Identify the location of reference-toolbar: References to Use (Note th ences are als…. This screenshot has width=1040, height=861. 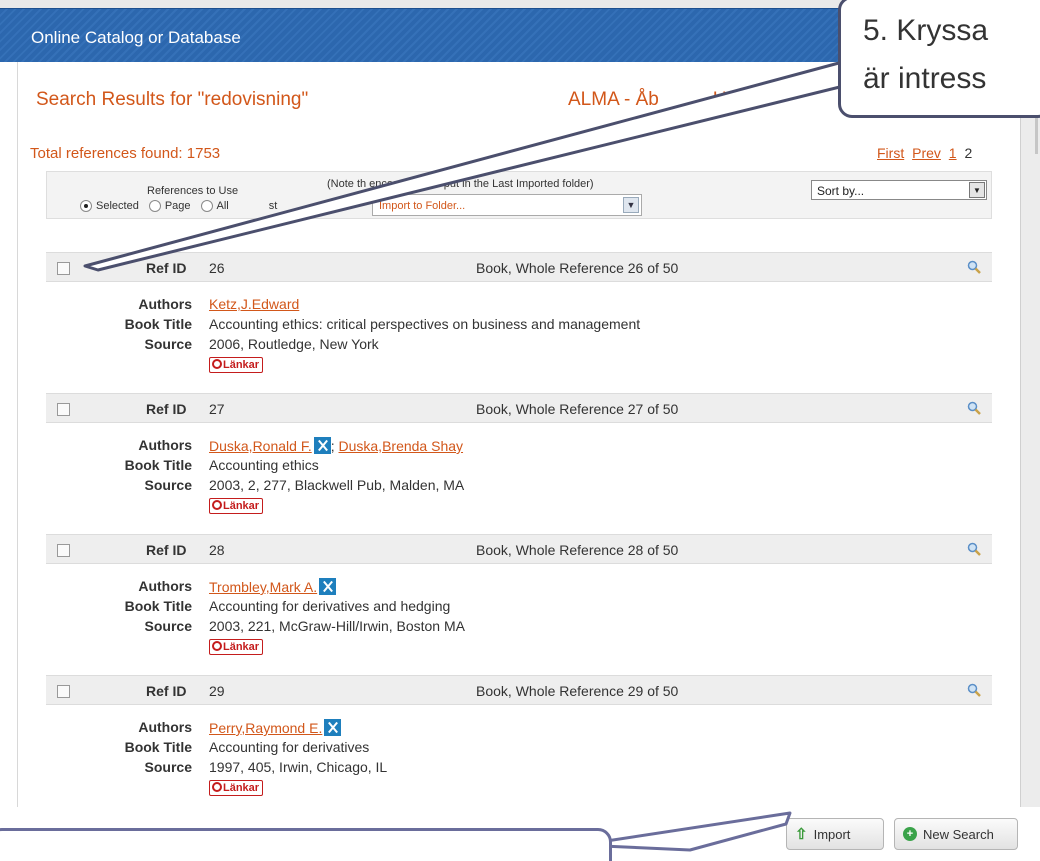
(519, 195).